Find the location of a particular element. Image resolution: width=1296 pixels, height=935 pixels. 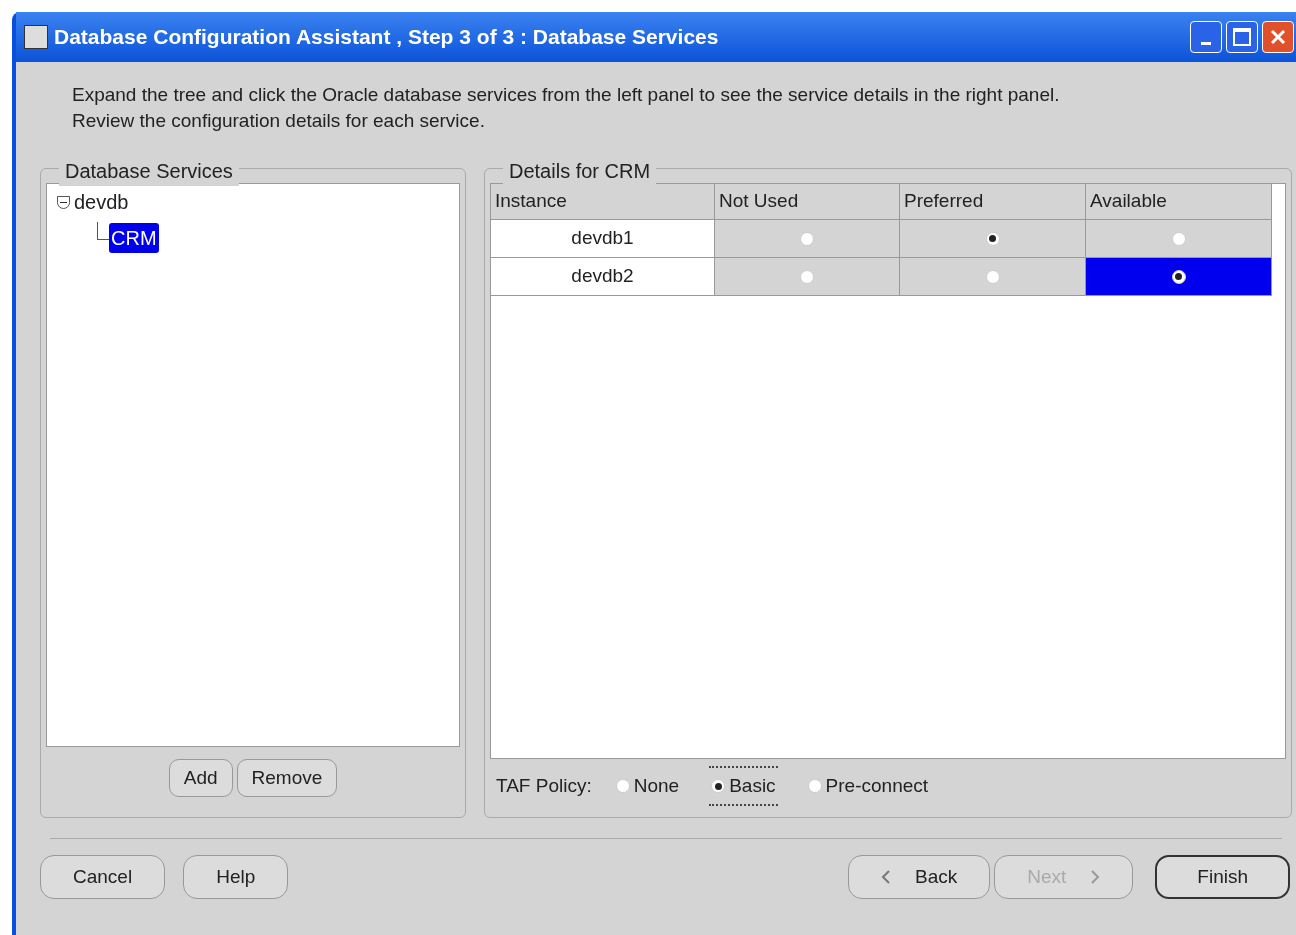

close-icon is located at coordinates (1278, 37).